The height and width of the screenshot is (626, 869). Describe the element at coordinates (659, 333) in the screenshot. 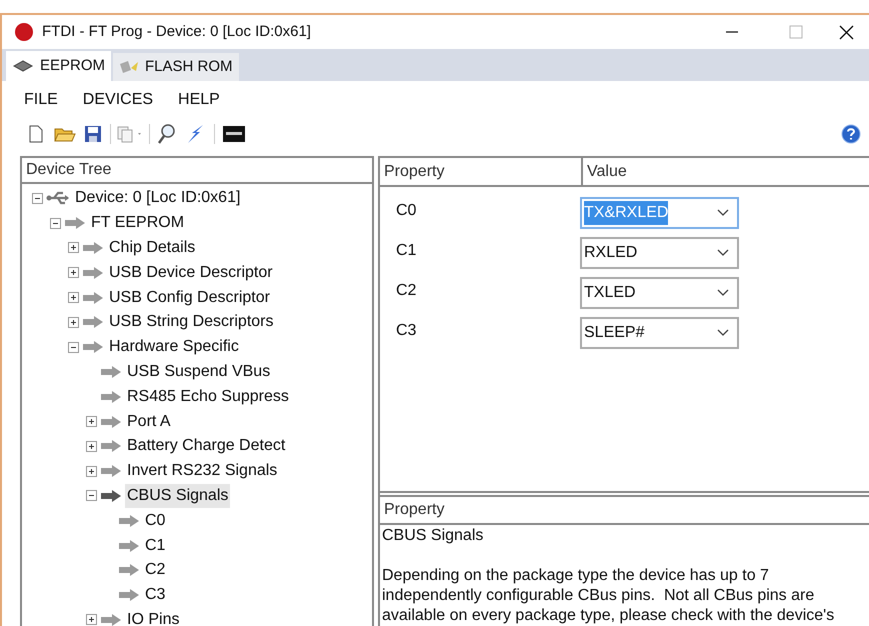

I see `value-dropdown: SLEEP#` at that location.